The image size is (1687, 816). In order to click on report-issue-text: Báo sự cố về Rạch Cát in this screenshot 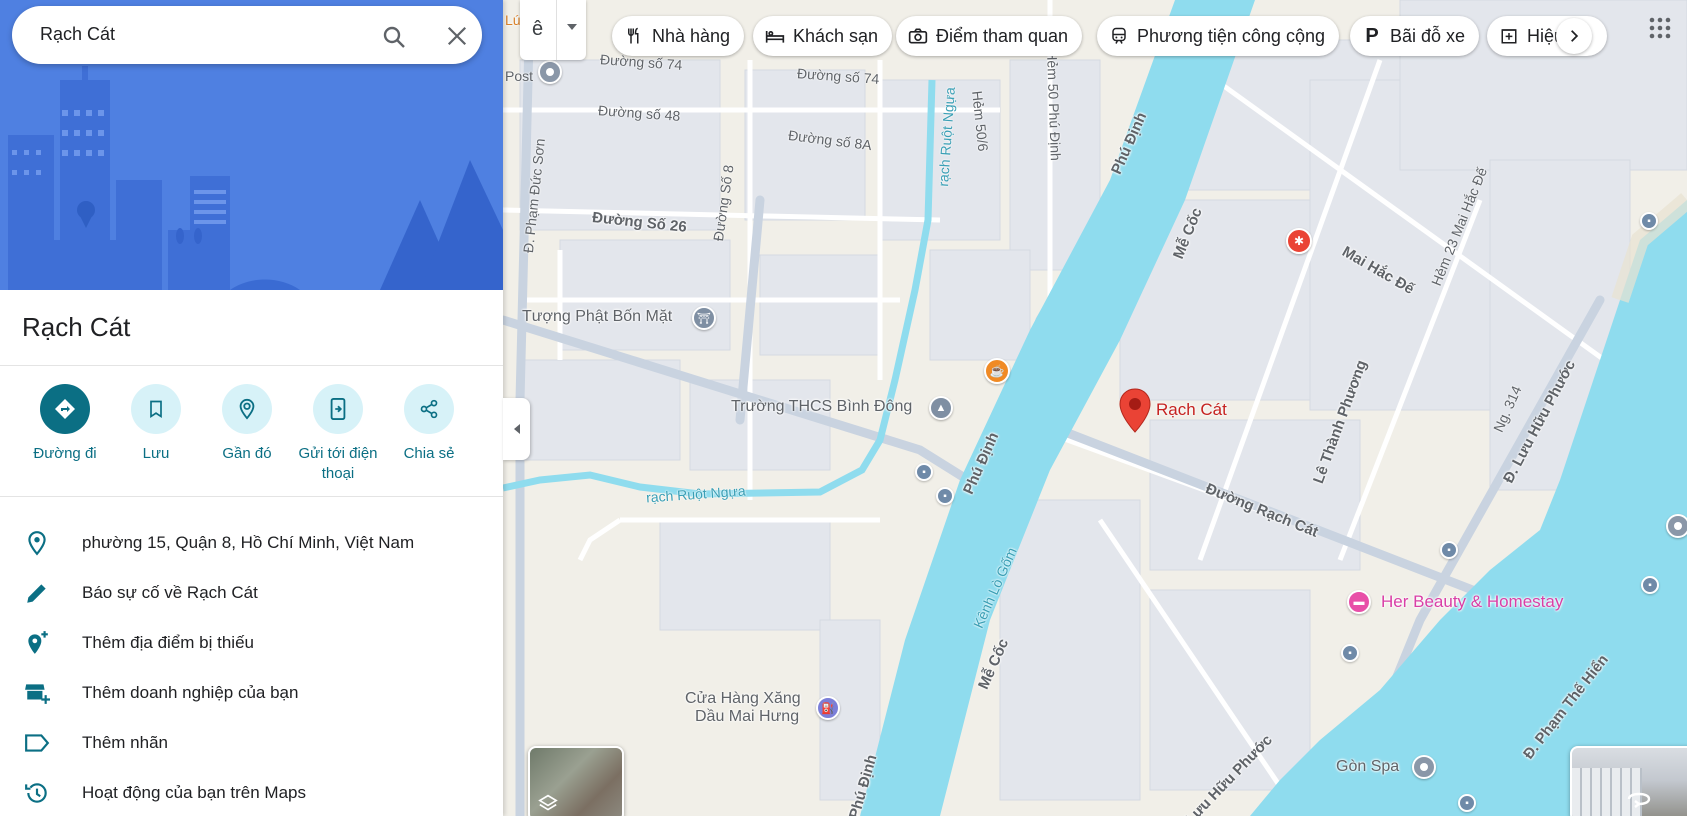, I will do `click(170, 592)`.